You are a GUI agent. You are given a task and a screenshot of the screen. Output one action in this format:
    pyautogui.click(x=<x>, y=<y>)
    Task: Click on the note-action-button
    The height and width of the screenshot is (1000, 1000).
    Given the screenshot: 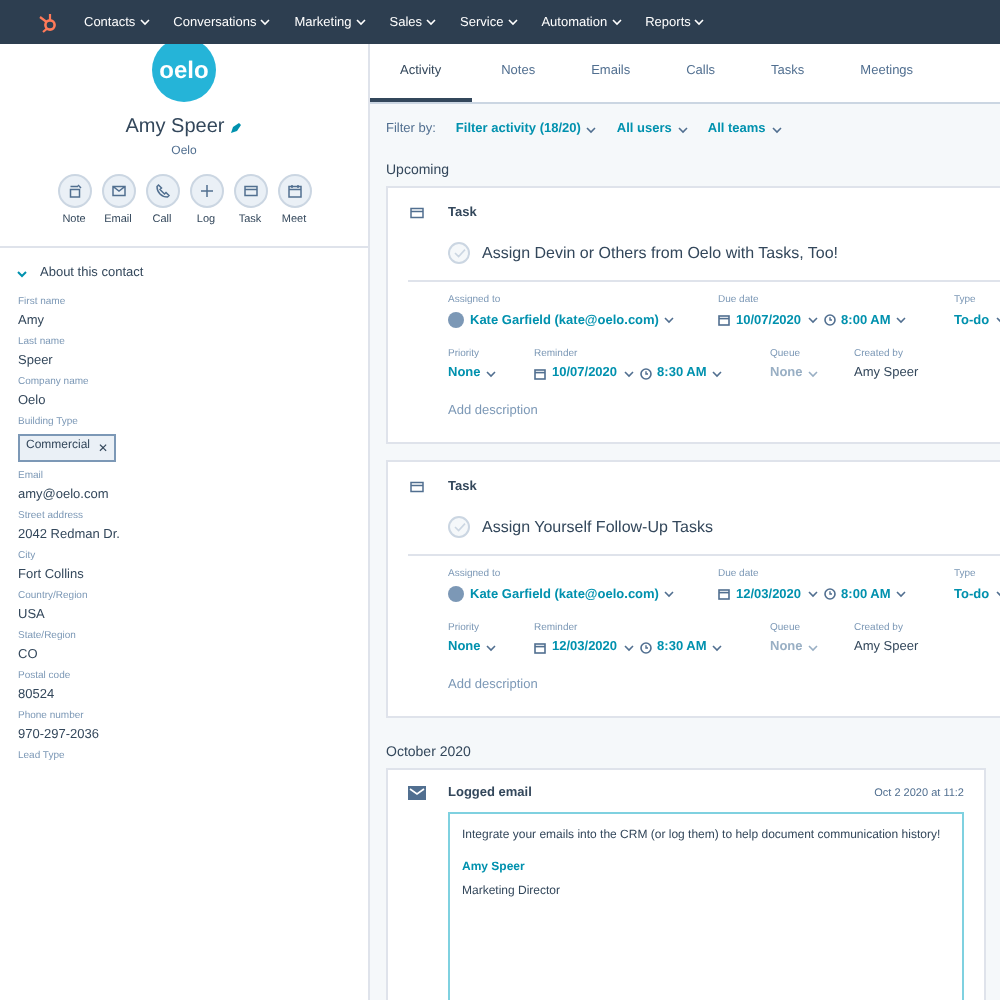 What is the action you would take?
    pyautogui.click(x=74, y=191)
    